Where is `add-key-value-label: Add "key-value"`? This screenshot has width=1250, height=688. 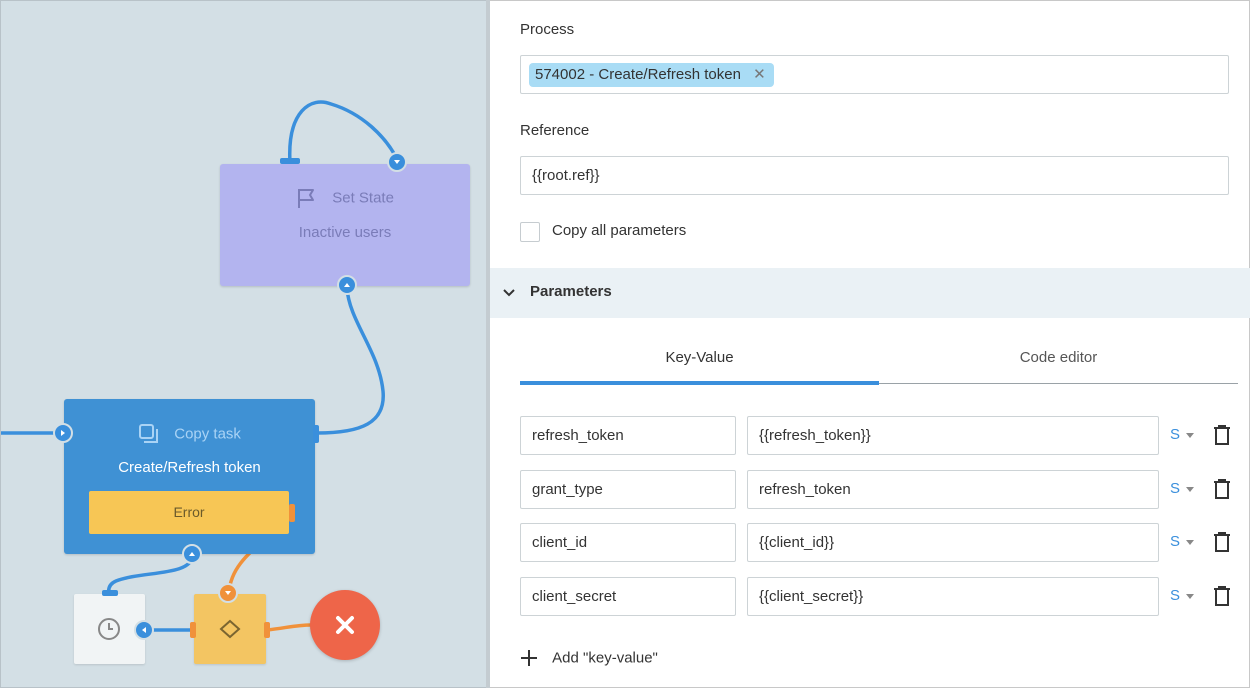 add-key-value-label: Add "key-value" is located at coordinates (605, 658).